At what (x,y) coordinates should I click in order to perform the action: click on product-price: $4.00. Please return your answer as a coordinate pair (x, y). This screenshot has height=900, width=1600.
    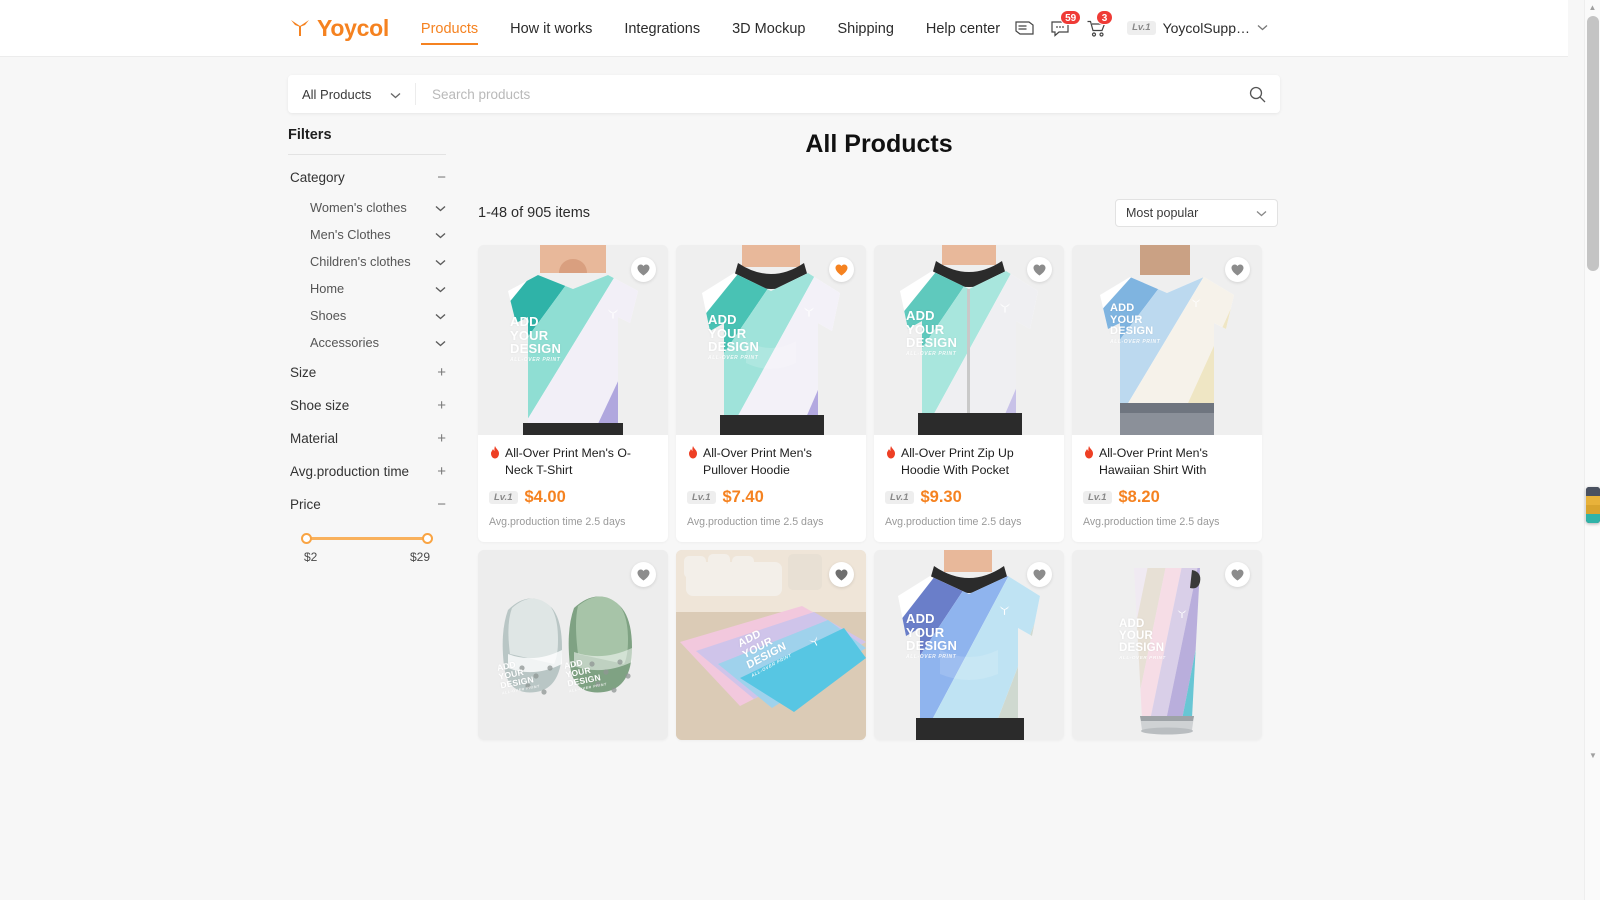
    Looking at the image, I should click on (545, 497).